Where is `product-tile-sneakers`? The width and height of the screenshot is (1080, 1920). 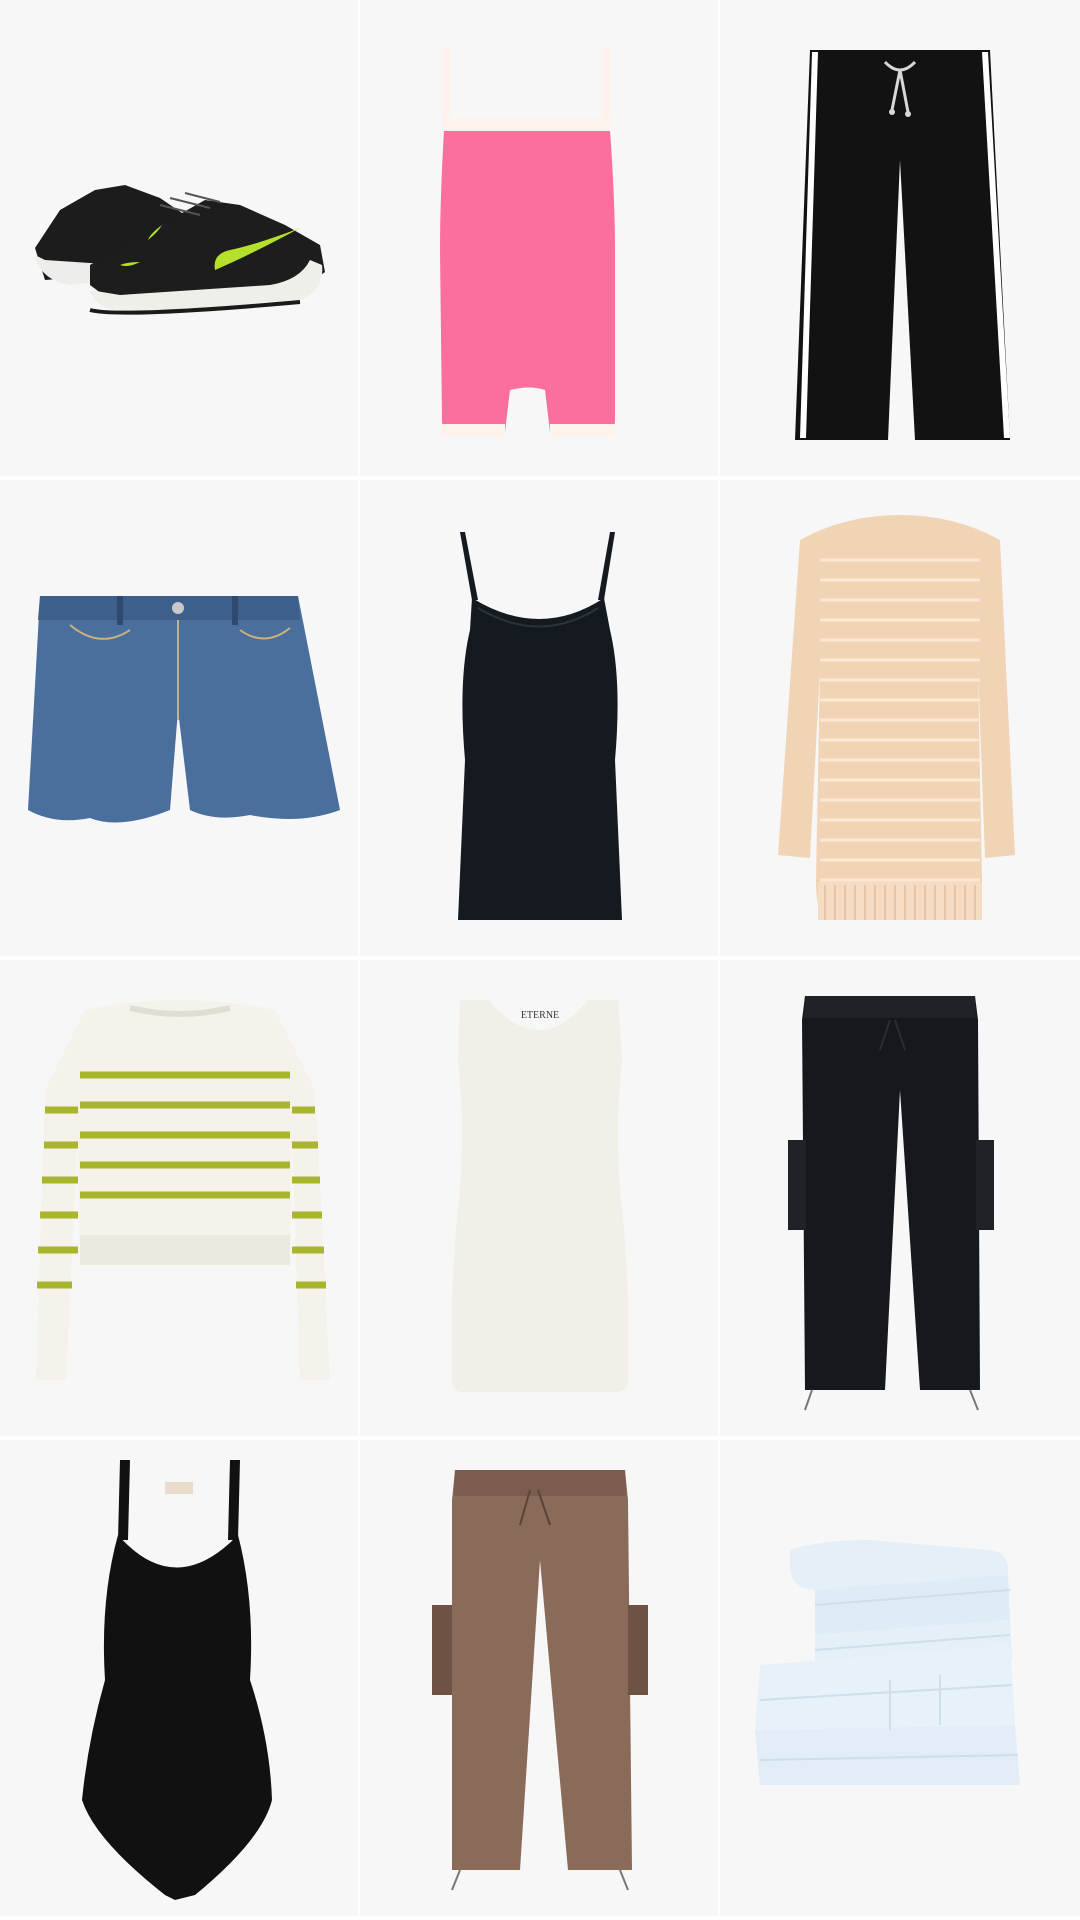 product-tile-sneakers is located at coordinates (180, 238).